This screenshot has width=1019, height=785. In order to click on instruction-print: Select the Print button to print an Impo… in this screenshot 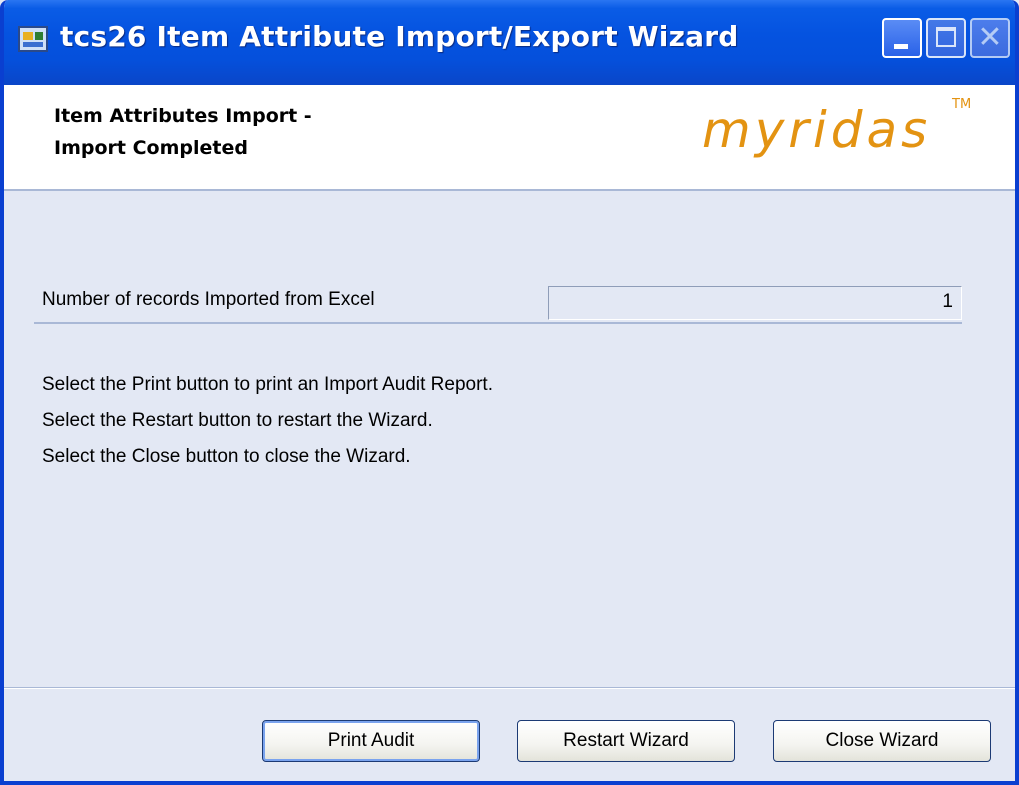, I will do `click(267, 384)`.